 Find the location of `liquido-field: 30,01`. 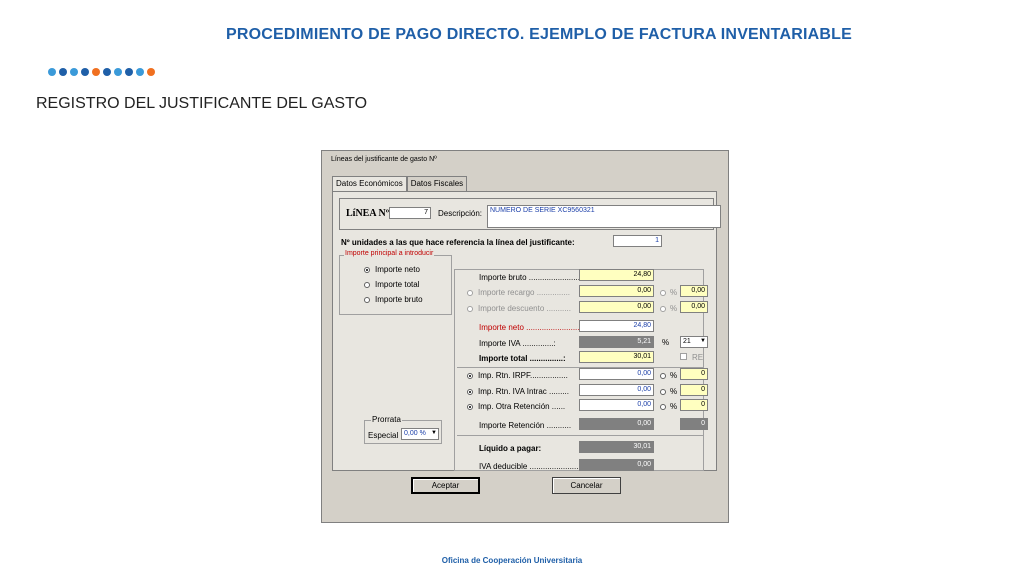

liquido-field: 30,01 is located at coordinates (616, 447).